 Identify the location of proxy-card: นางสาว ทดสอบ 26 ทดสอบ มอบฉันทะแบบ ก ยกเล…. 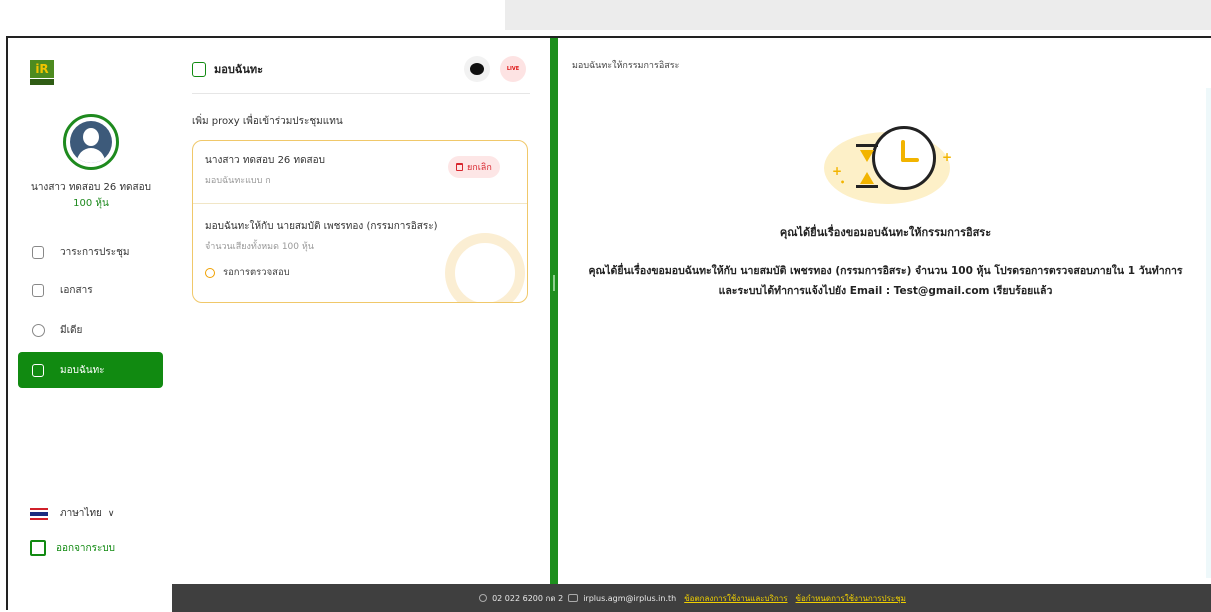
(360, 221).